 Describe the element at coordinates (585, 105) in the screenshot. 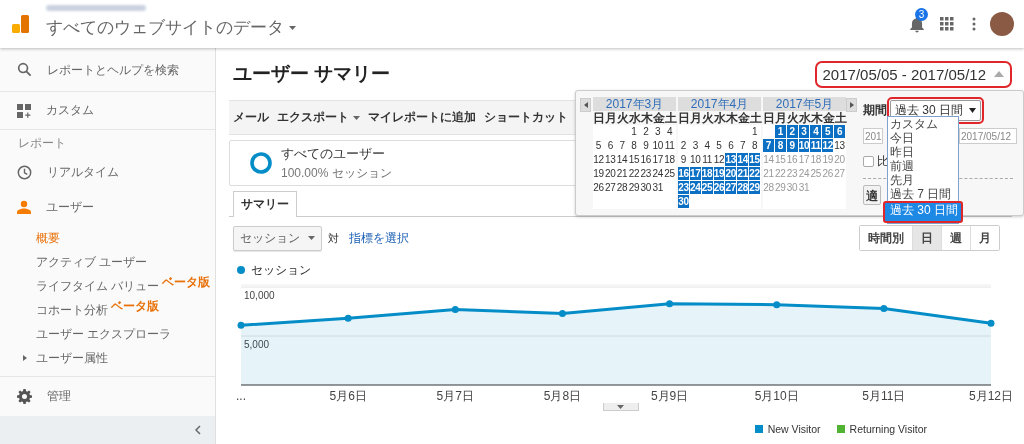

I see `previous-month-button` at that location.